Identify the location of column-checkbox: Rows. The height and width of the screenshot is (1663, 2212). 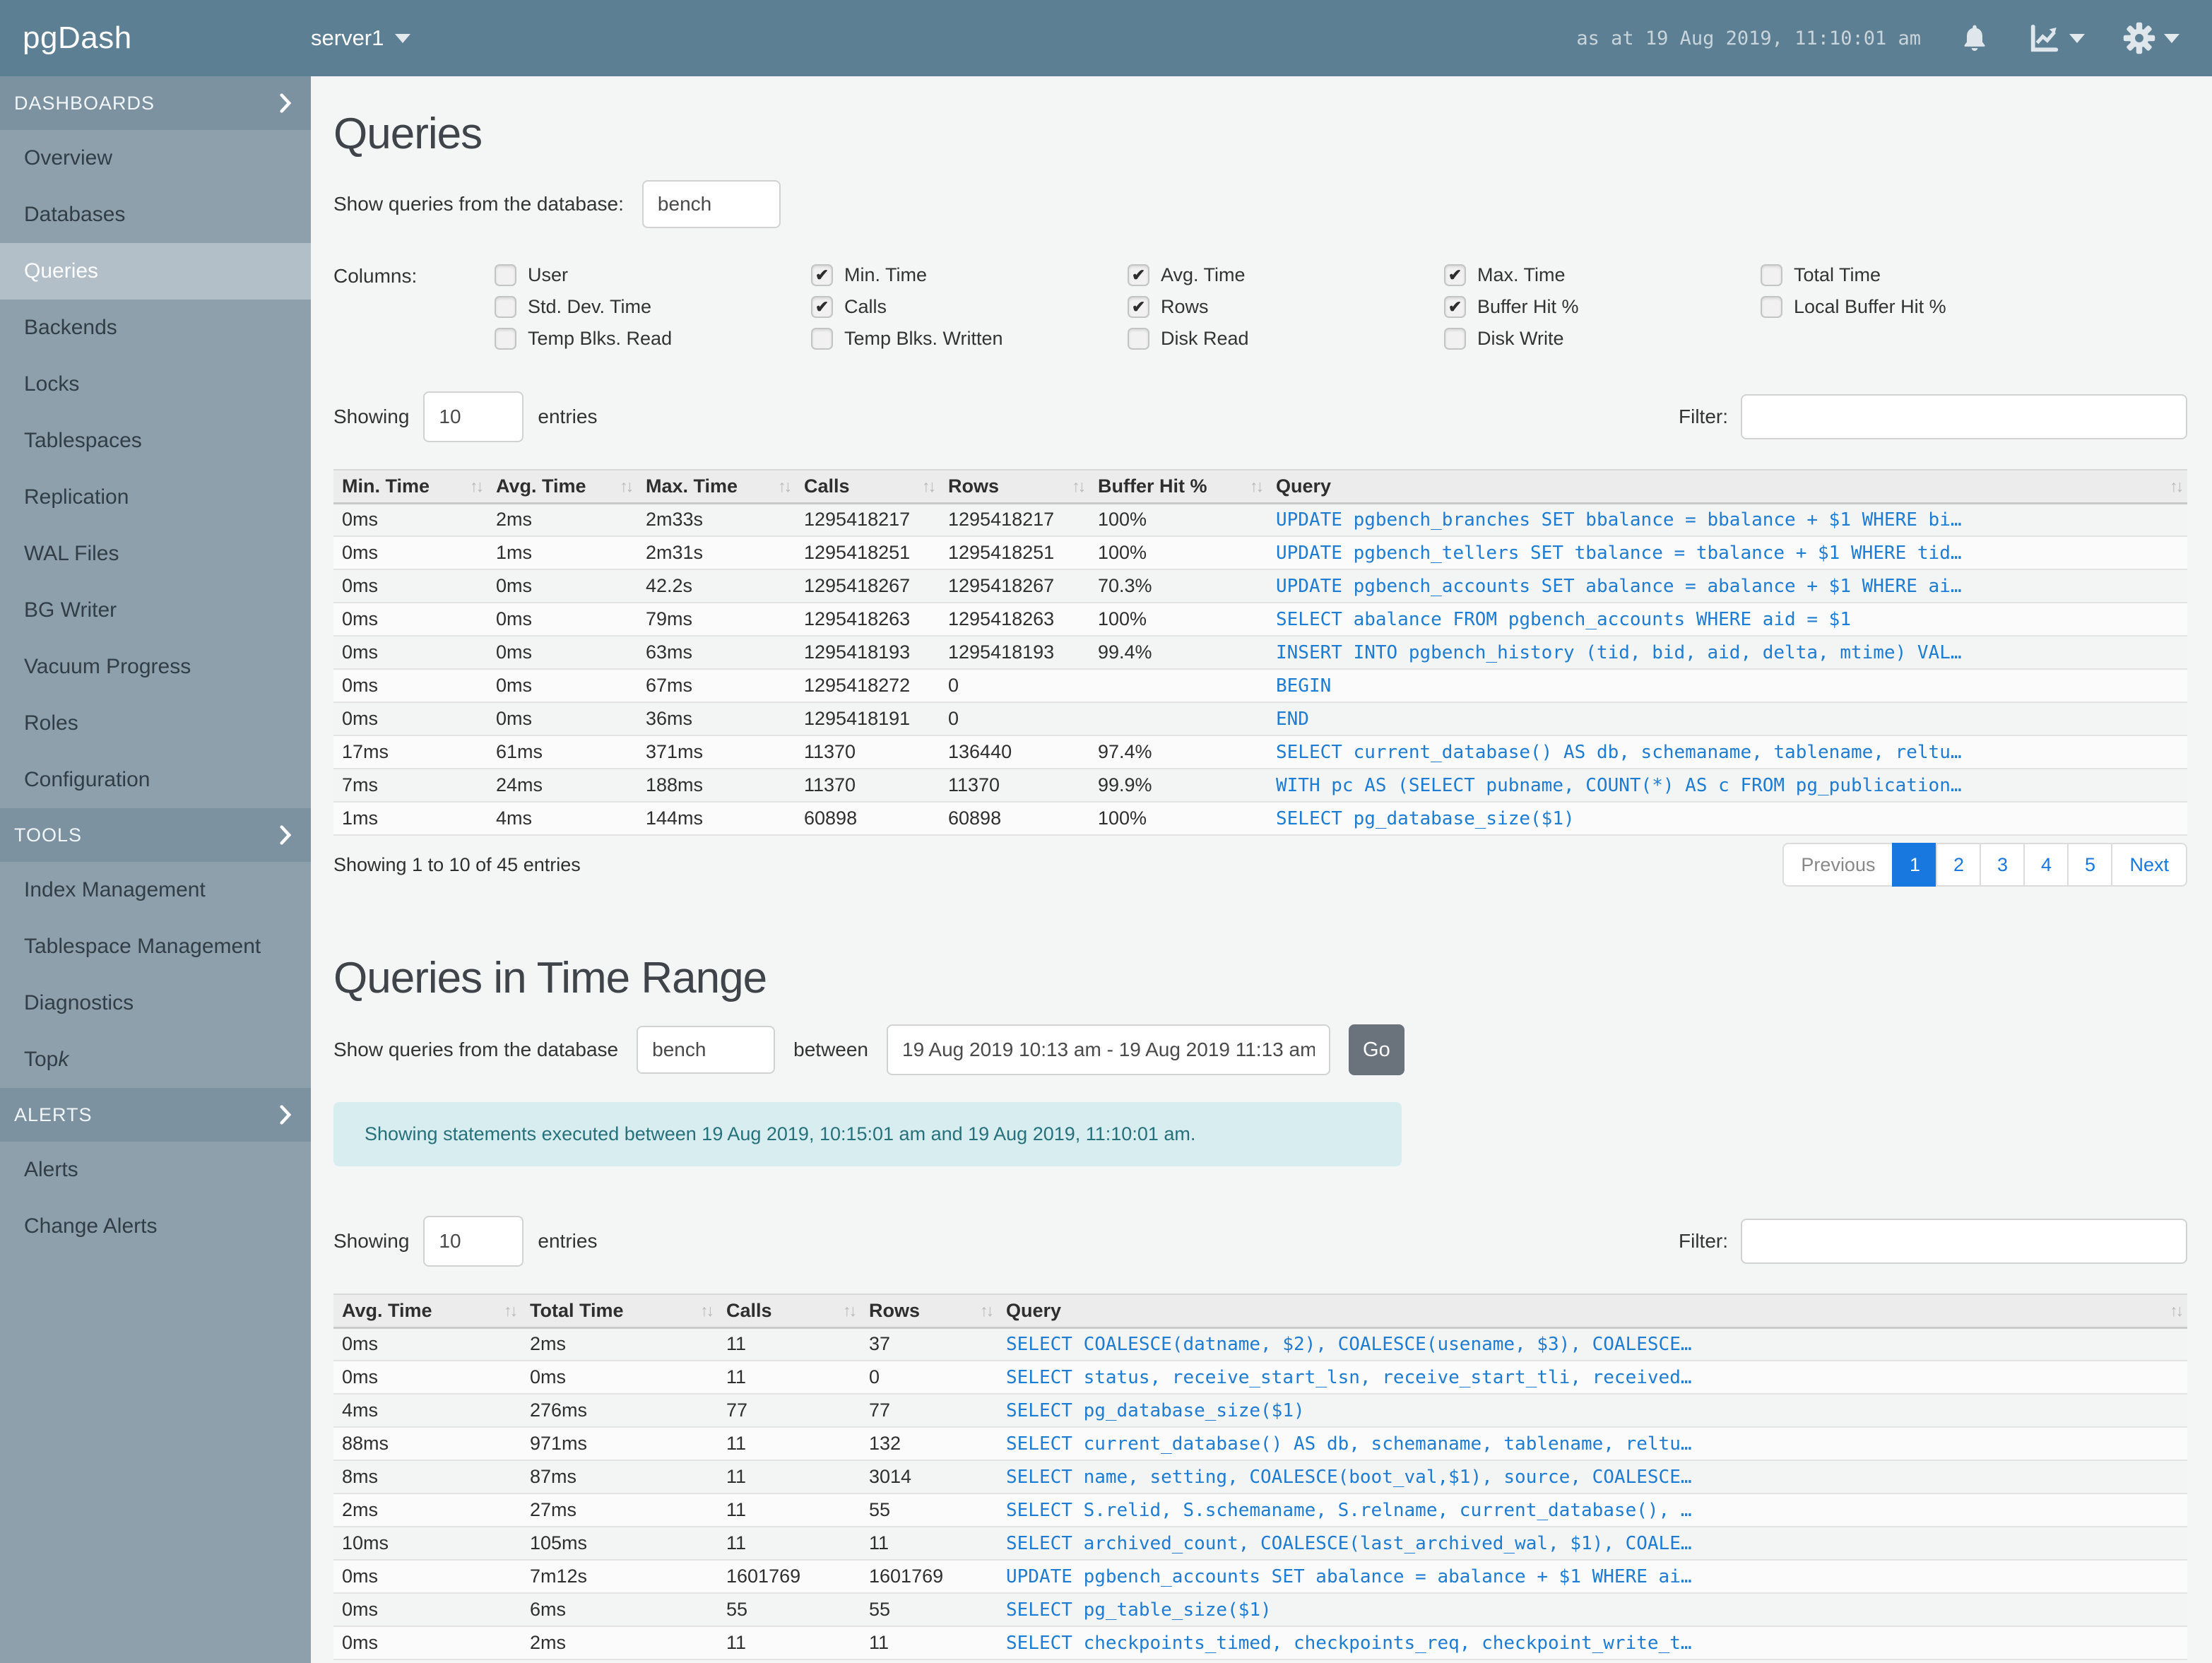
(1286, 307).